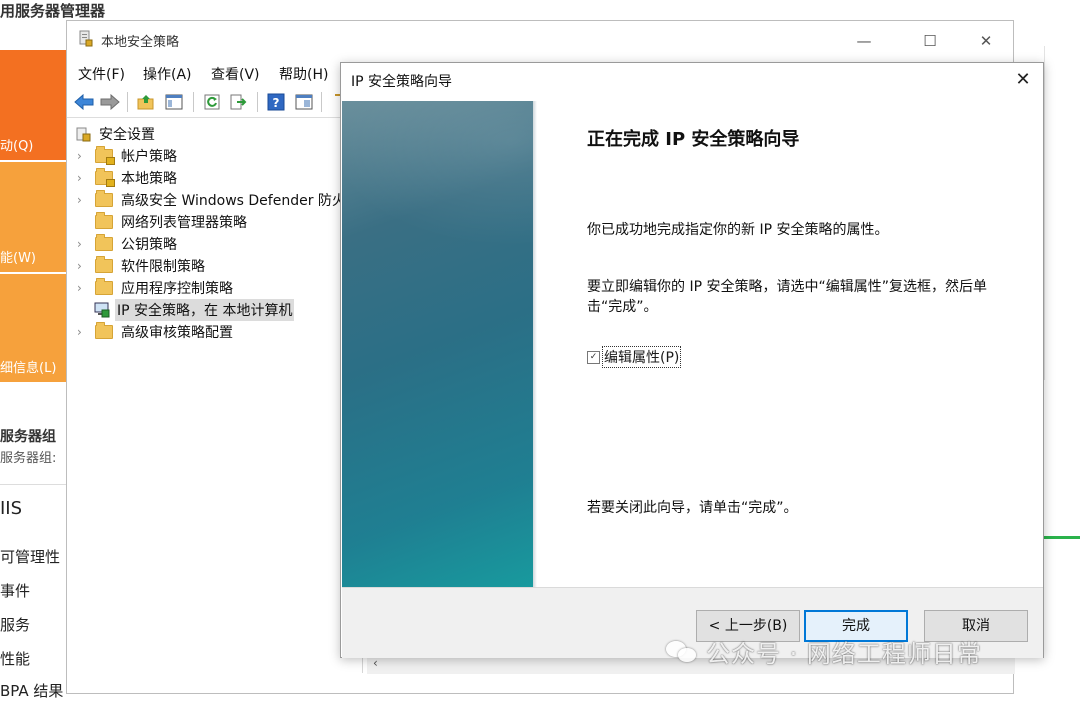 This screenshot has width=1080, height=701. Describe the element at coordinates (86, 39) in the screenshot. I see `security-policy-app-icon` at that location.